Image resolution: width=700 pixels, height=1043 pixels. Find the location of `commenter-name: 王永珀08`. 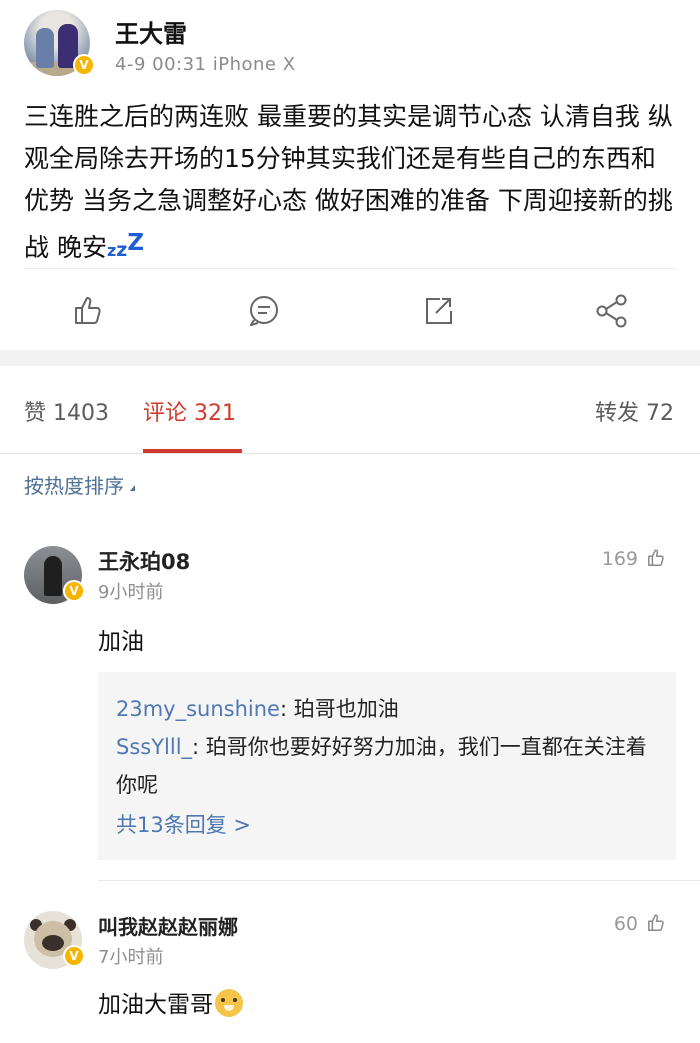

commenter-name: 王永珀08 is located at coordinates (144, 561).